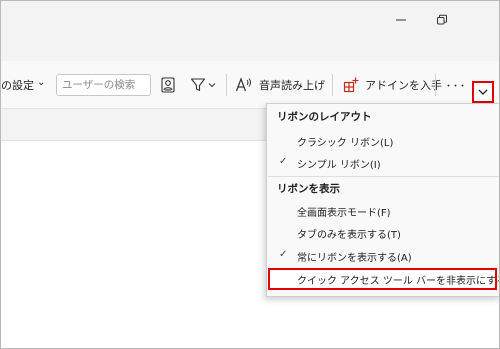 The image size is (500, 349). Describe the element at coordinates (383, 163) in the screenshot. I see `simple-ribbon-option: ✓ シンプル リボン(I)` at that location.